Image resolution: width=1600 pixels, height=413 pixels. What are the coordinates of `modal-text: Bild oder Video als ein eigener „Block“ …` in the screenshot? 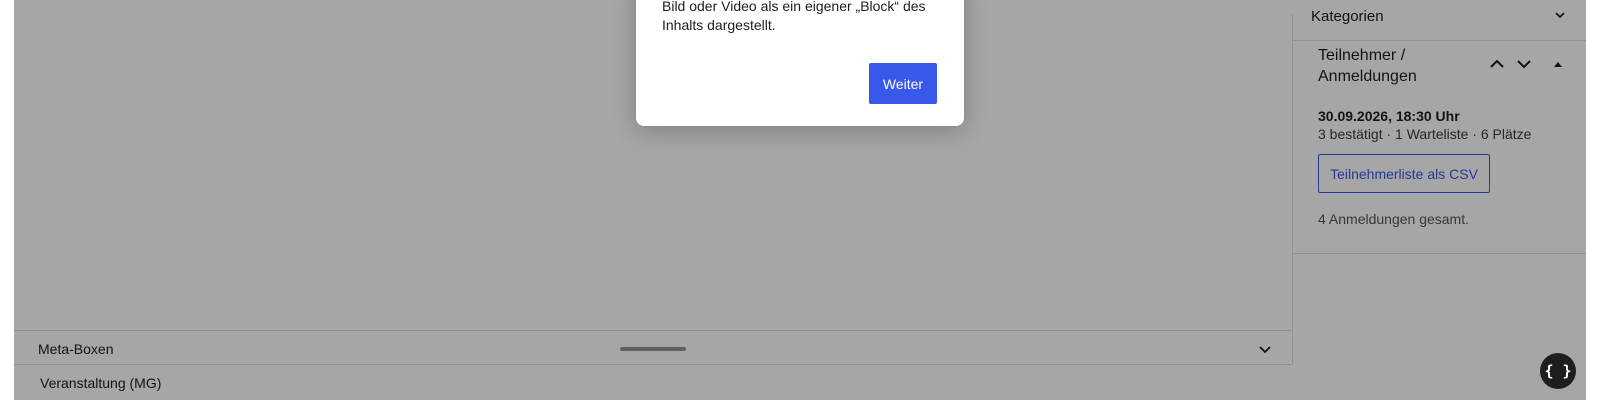 It's located at (794, 16).